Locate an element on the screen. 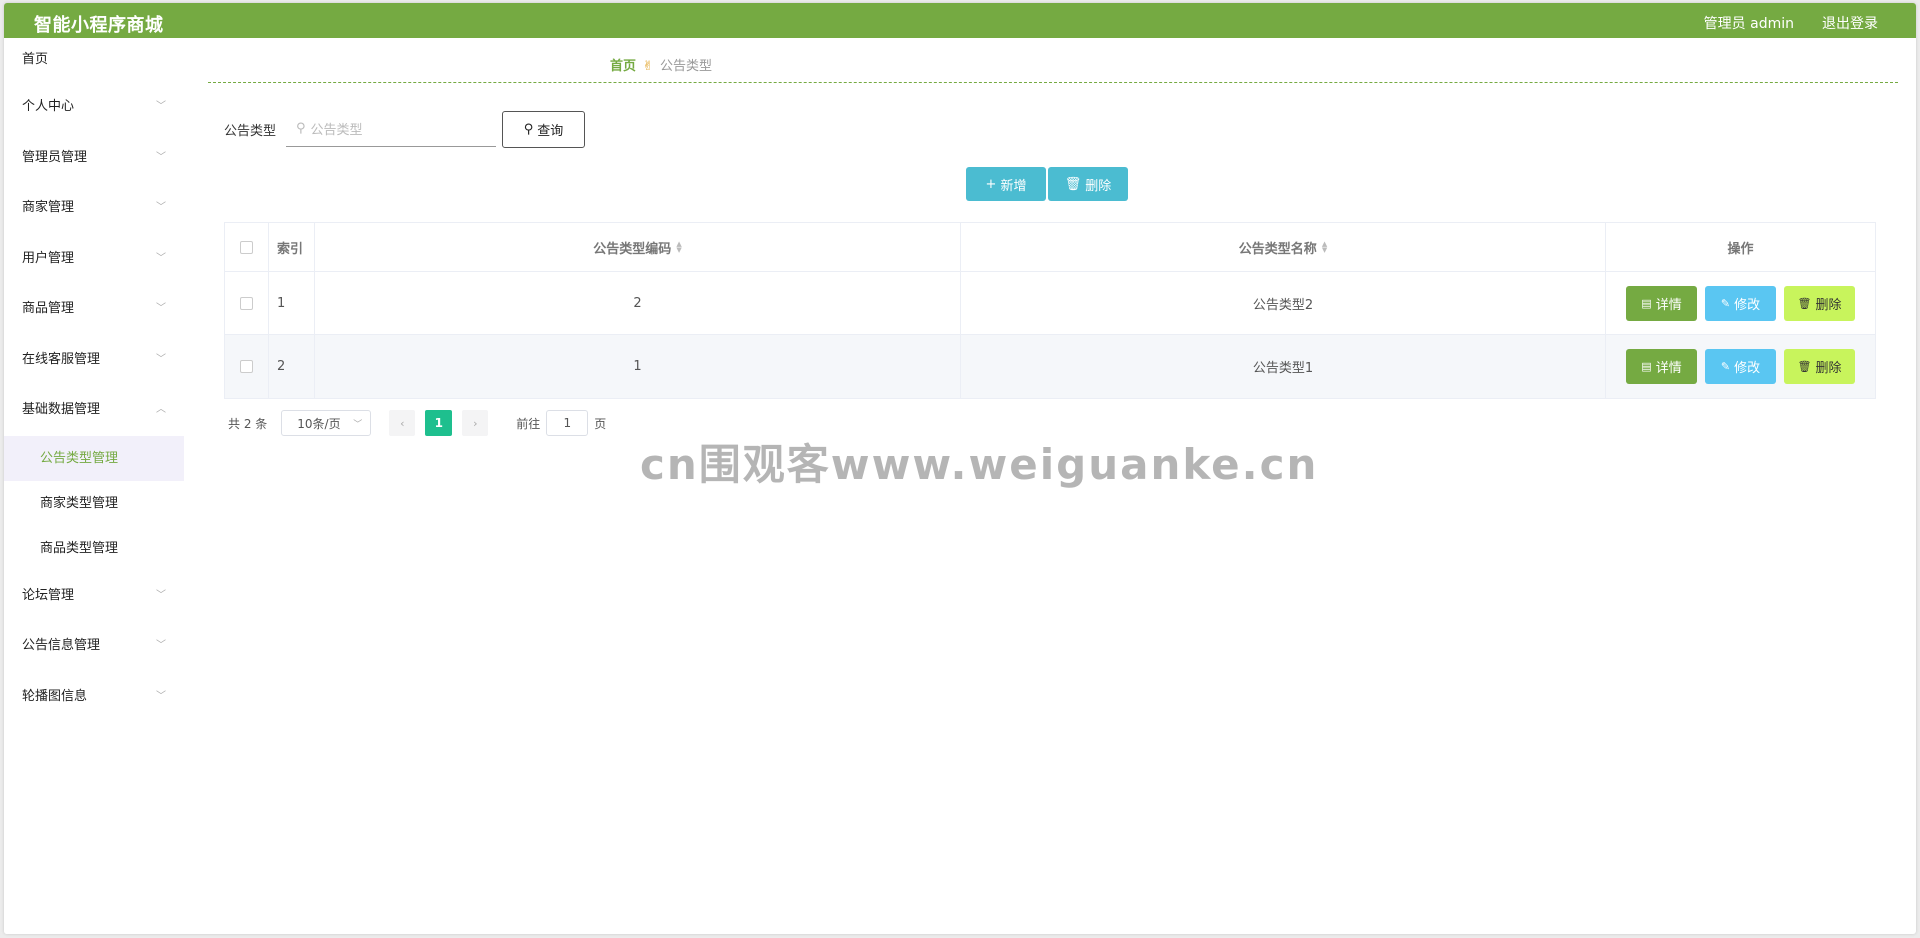 This screenshot has height=938, width=1920. sidebar-item-label: 商品管理 is located at coordinates (48, 308).